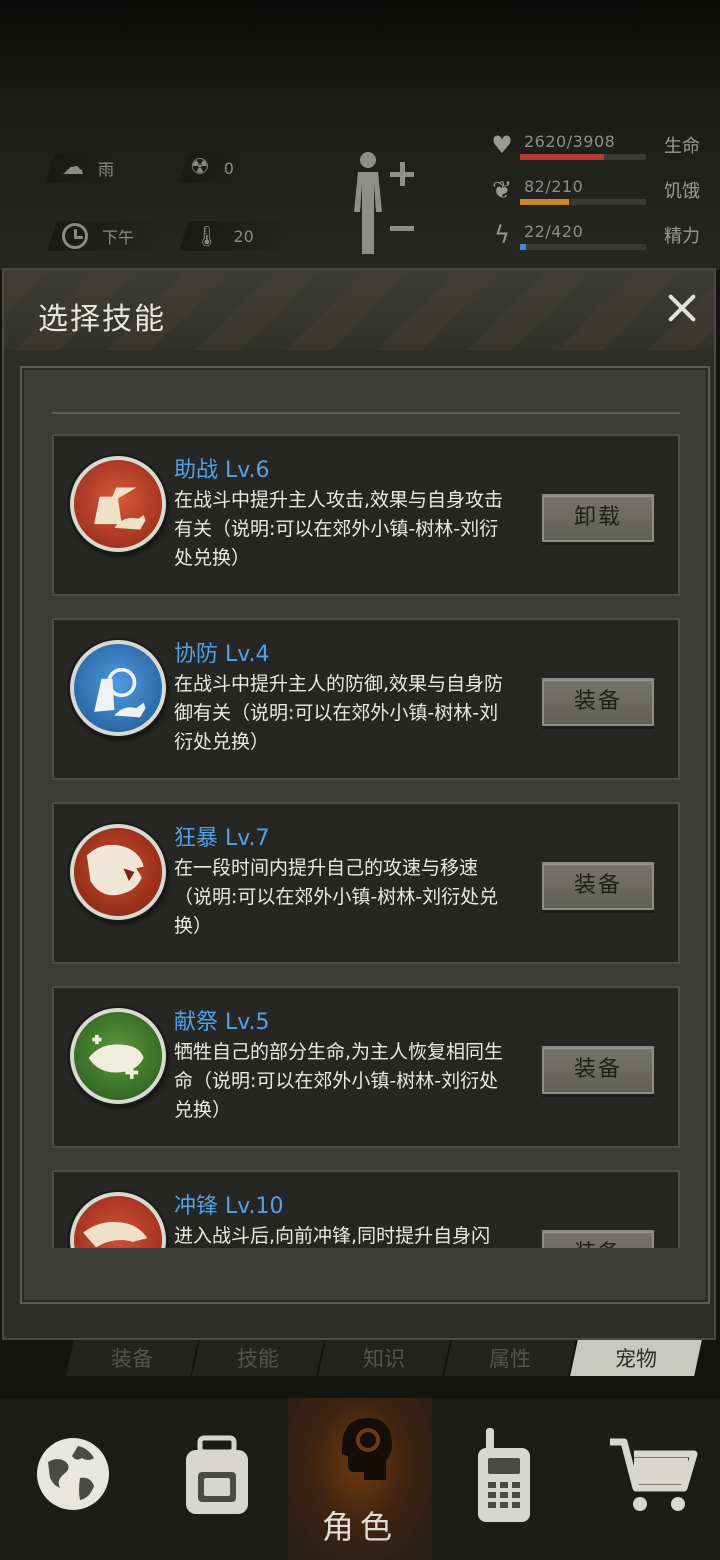 Image resolution: width=720 pixels, height=1560 pixels. Describe the element at coordinates (402, 174) in the screenshot. I see `zoom-in-icon` at that location.